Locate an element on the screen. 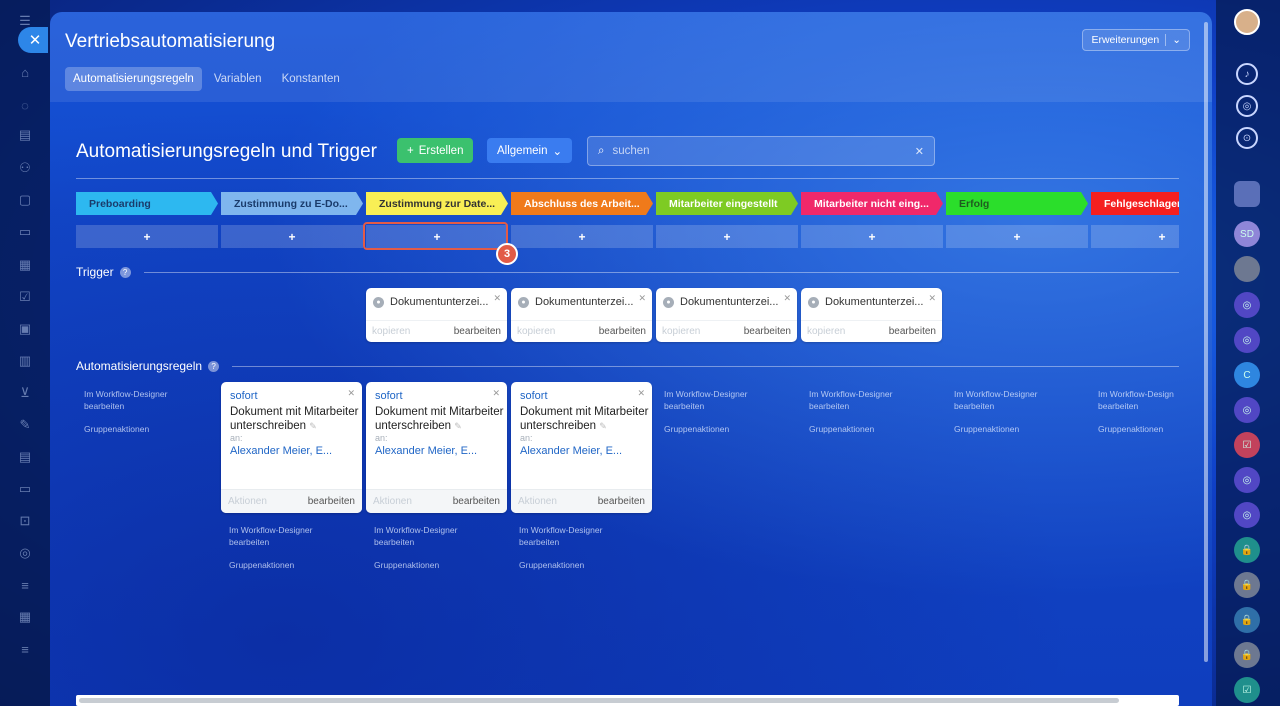 The image size is (1280, 706). calendar-icon: ▦ is located at coordinates (25, 265).